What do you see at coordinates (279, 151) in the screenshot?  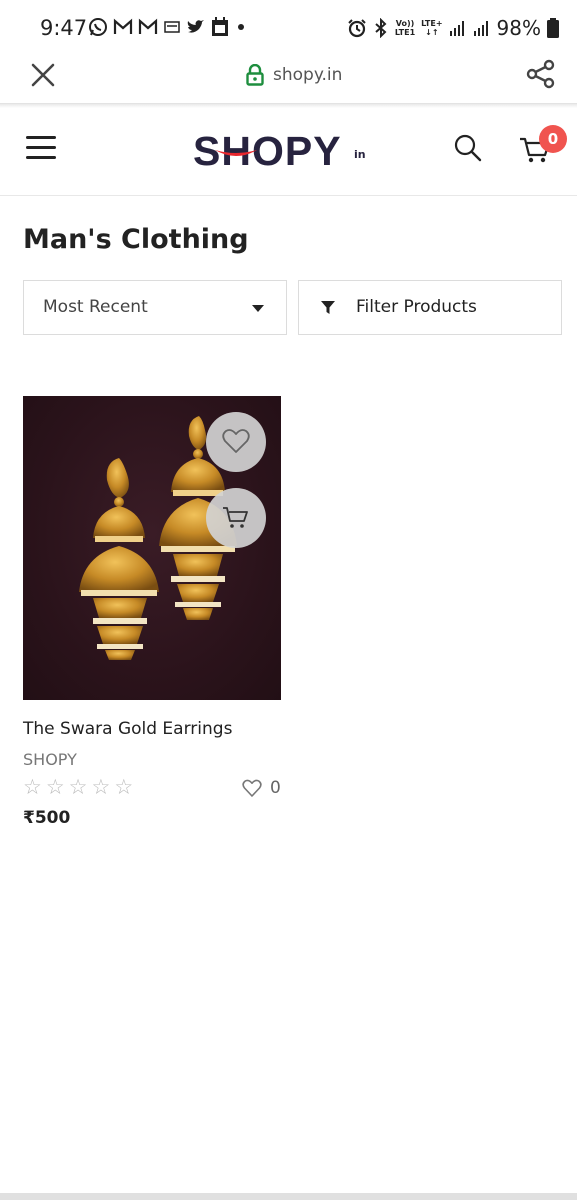 I see `shopy-logo: SHOPY in` at bounding box center [279, 151].